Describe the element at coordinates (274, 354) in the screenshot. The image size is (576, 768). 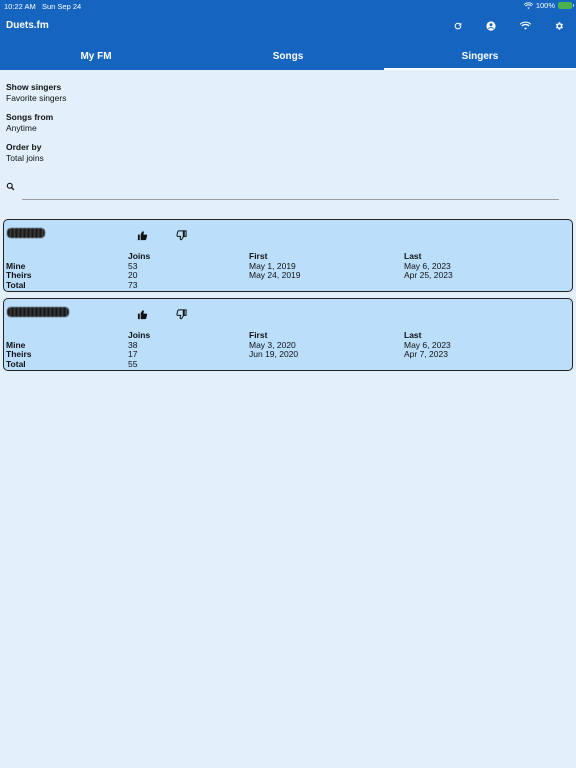
I see `theirs-first: Jun 19, 2020` at that location.